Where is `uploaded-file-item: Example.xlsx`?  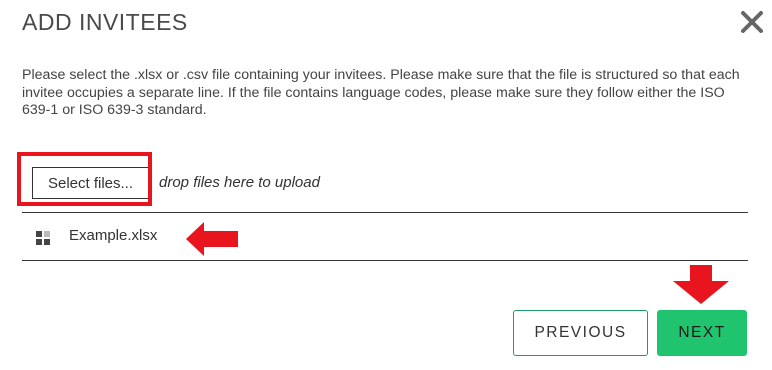 uploaded-file-item: Example.xlsx is located at coordinates (385, 236).